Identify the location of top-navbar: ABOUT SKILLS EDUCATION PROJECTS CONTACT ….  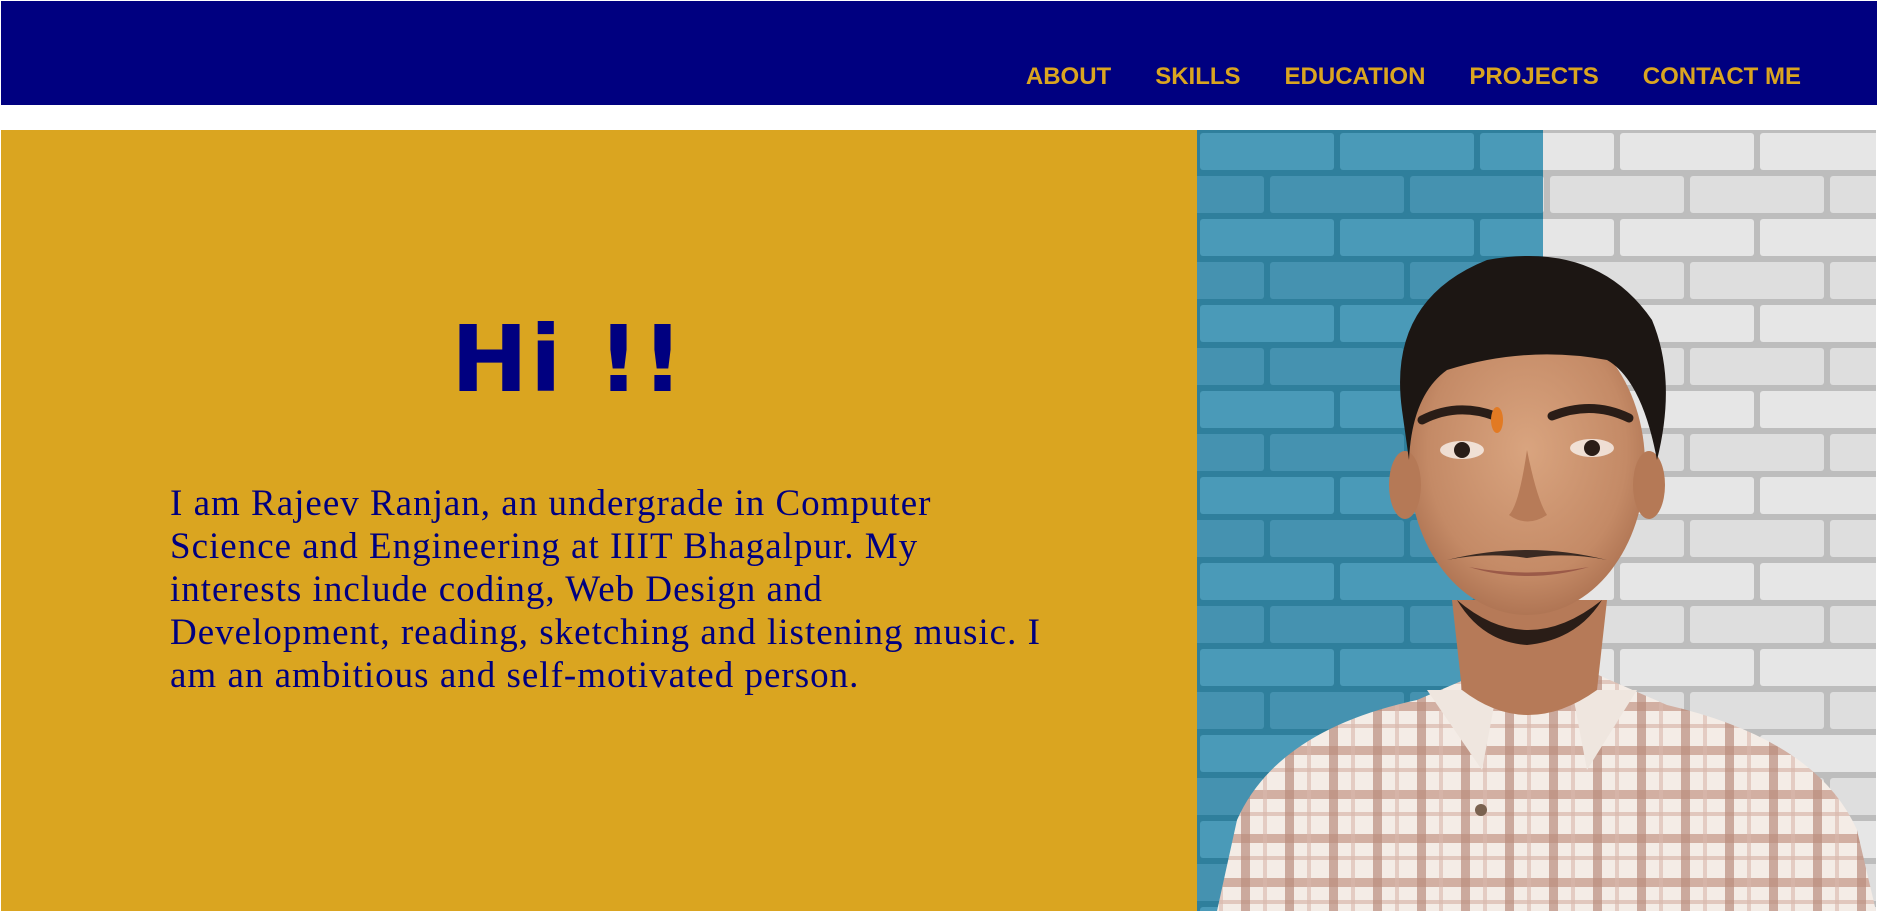
(939, 53).